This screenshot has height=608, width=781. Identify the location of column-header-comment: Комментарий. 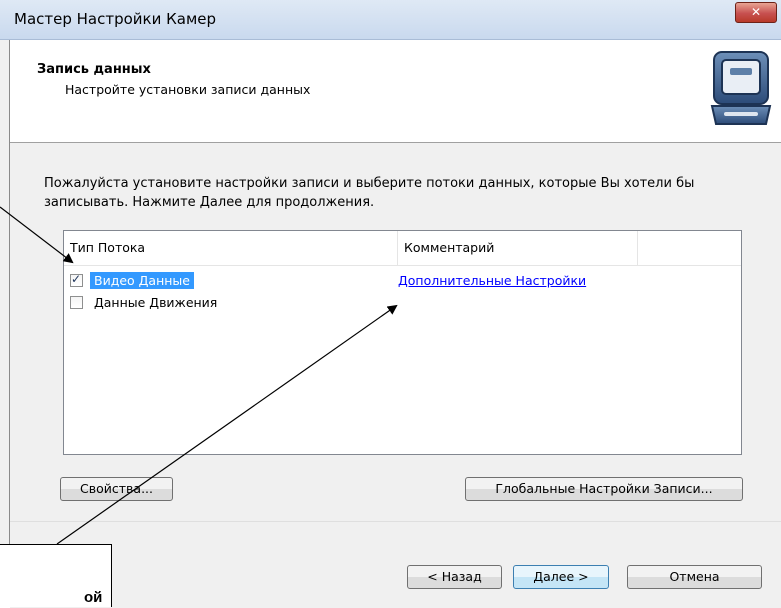
(518, 248).